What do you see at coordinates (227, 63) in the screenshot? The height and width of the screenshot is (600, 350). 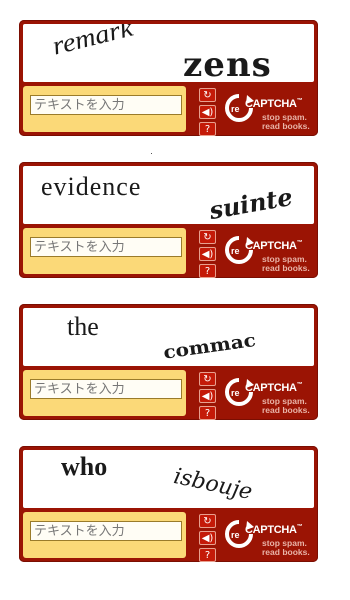 I see `captcha-word-right: zens` at bounding box center [227, 63].